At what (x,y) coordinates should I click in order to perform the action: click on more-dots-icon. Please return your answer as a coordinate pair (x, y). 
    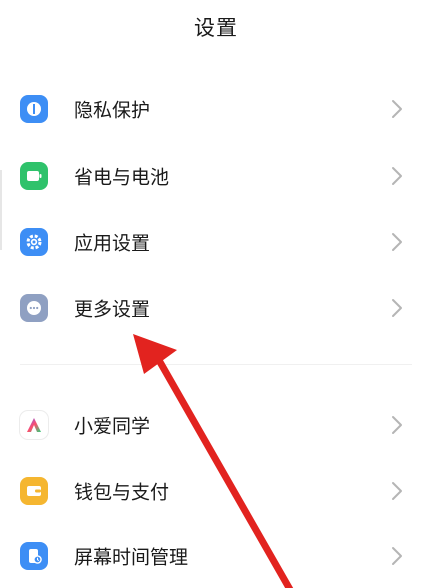
    Looking at the image, I should click on (34, 308).